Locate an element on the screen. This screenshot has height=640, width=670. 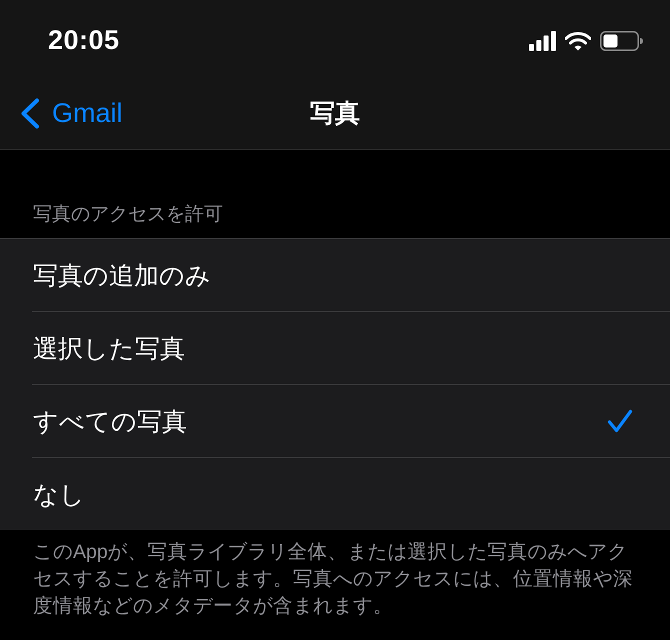
signal-icon is located at coordinates (542, 41).